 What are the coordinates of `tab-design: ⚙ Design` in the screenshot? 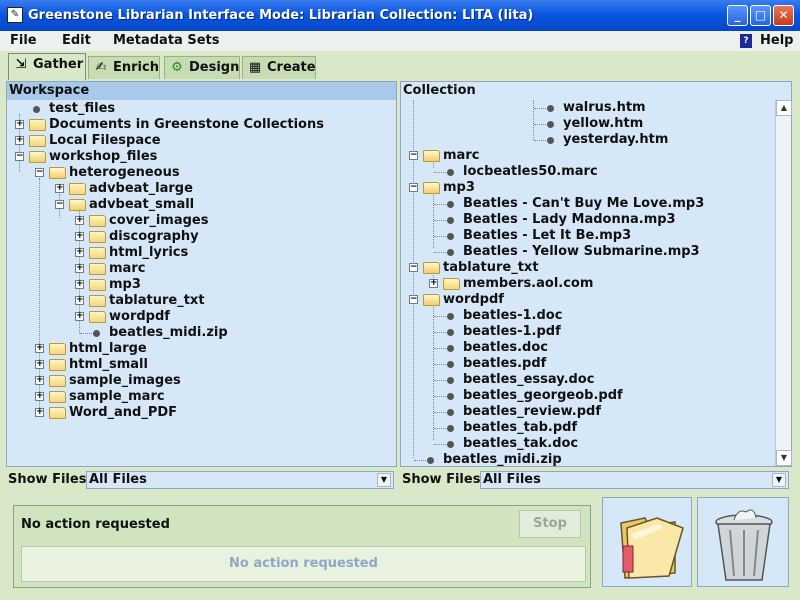 It's located at (202, 67).